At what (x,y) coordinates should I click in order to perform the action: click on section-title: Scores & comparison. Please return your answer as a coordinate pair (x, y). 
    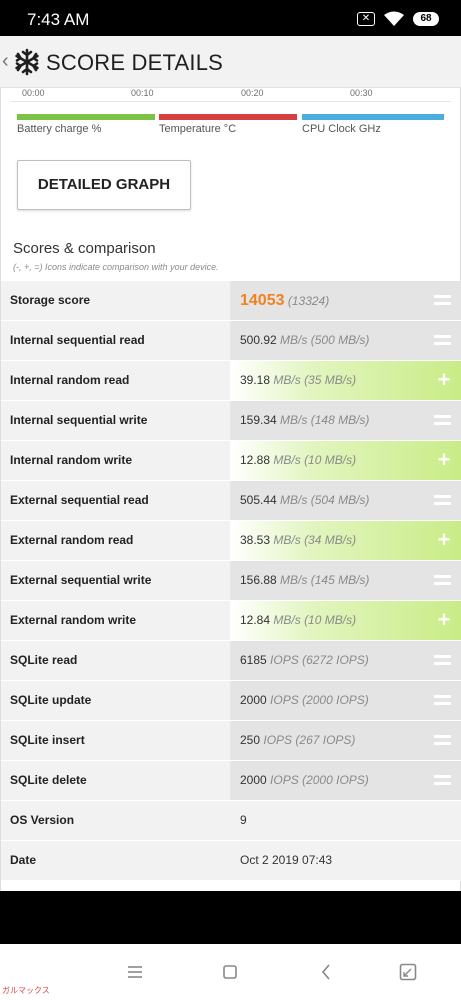
    Looking at the image, I should click on (84, 248).